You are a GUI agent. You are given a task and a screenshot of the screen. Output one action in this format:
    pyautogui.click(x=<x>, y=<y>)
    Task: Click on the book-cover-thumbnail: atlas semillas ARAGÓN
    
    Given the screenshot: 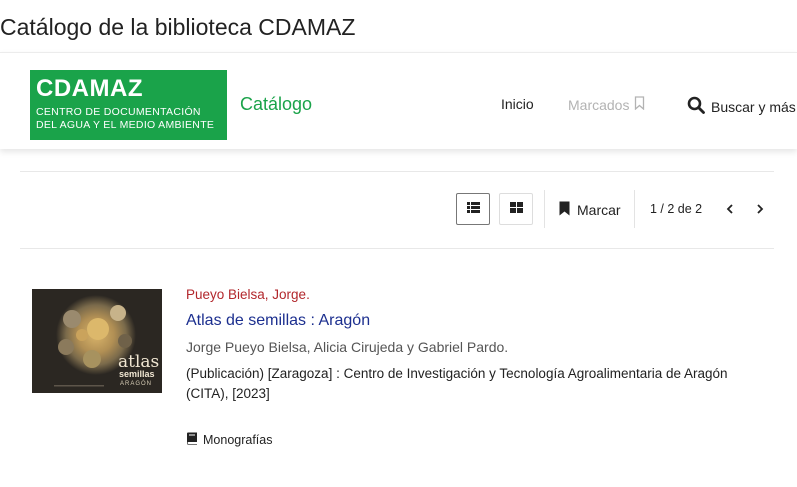 What is the action you would take?
    pyautogui.click(x=97, y=341)
    